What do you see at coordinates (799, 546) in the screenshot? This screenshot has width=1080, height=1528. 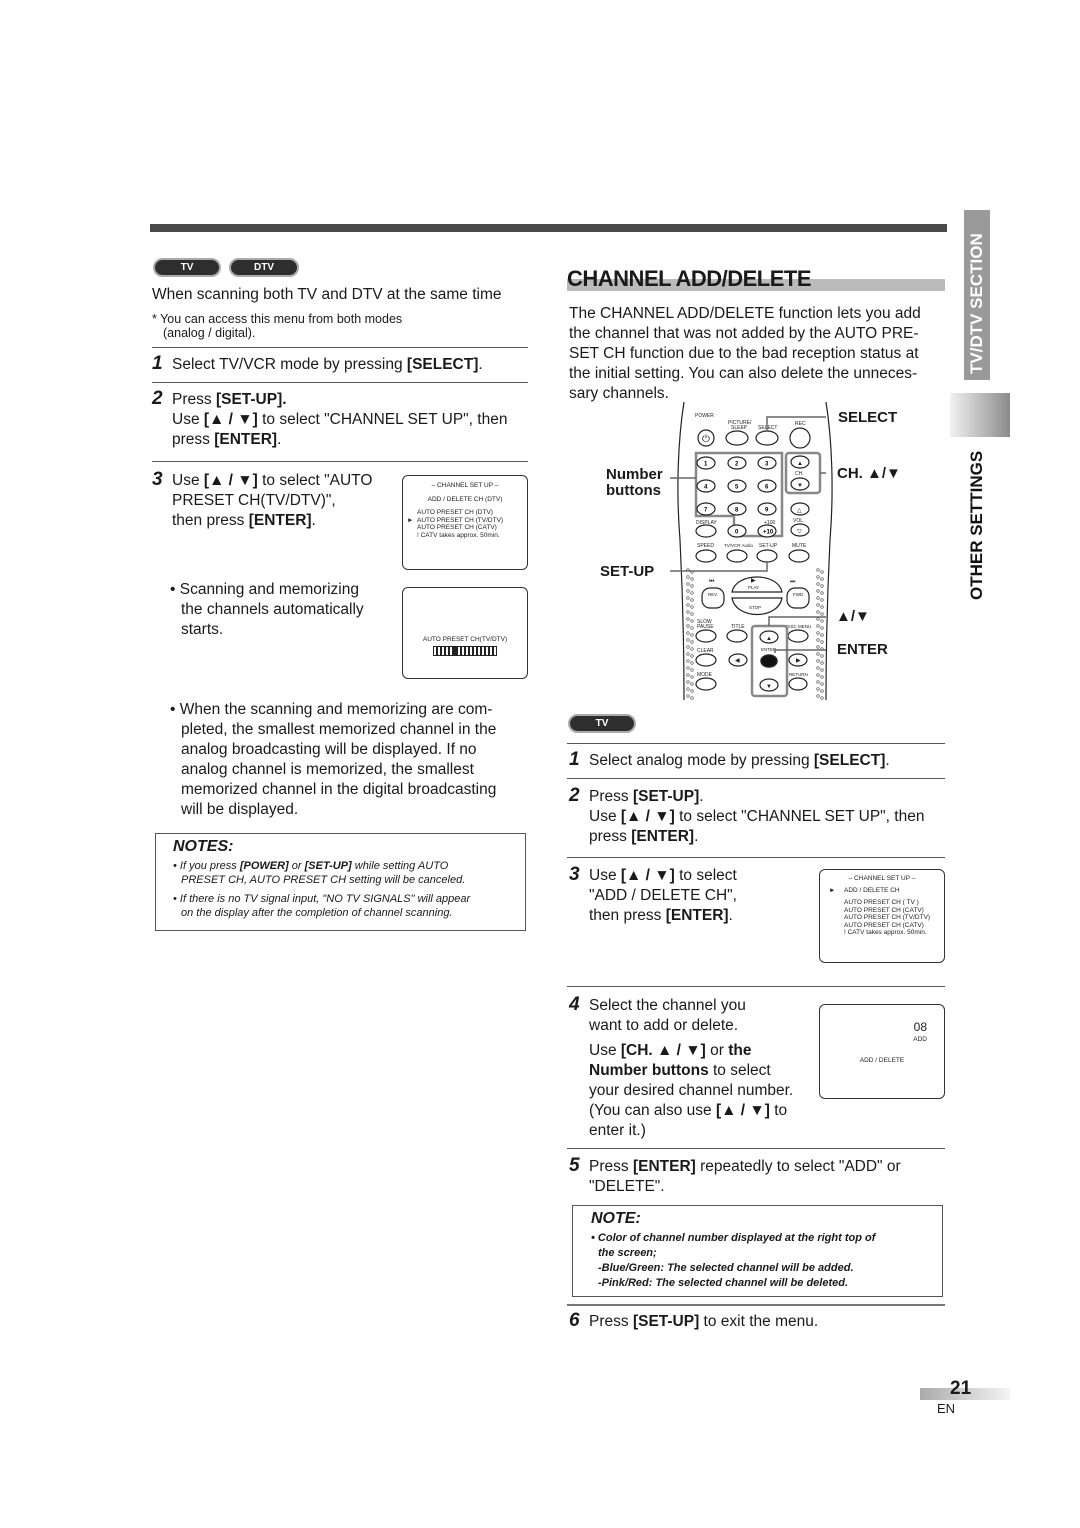 I see `mute-label: MUTE` at bounding box center [799, 546].